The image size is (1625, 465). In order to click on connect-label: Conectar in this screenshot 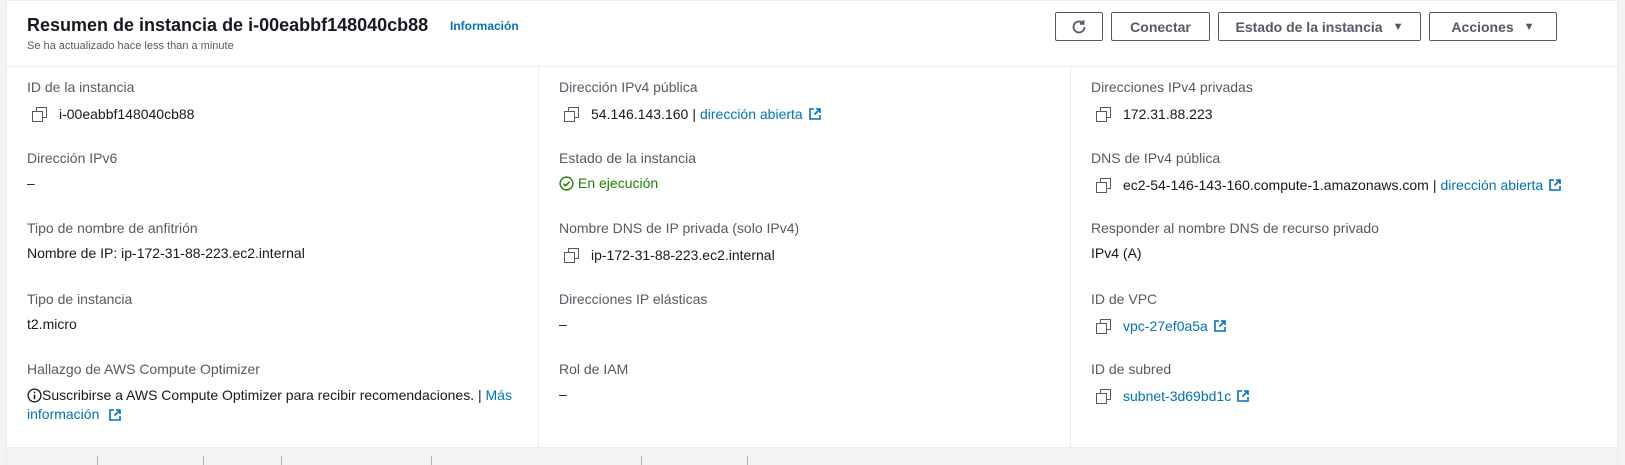, I will do `click(1160, 26)`.